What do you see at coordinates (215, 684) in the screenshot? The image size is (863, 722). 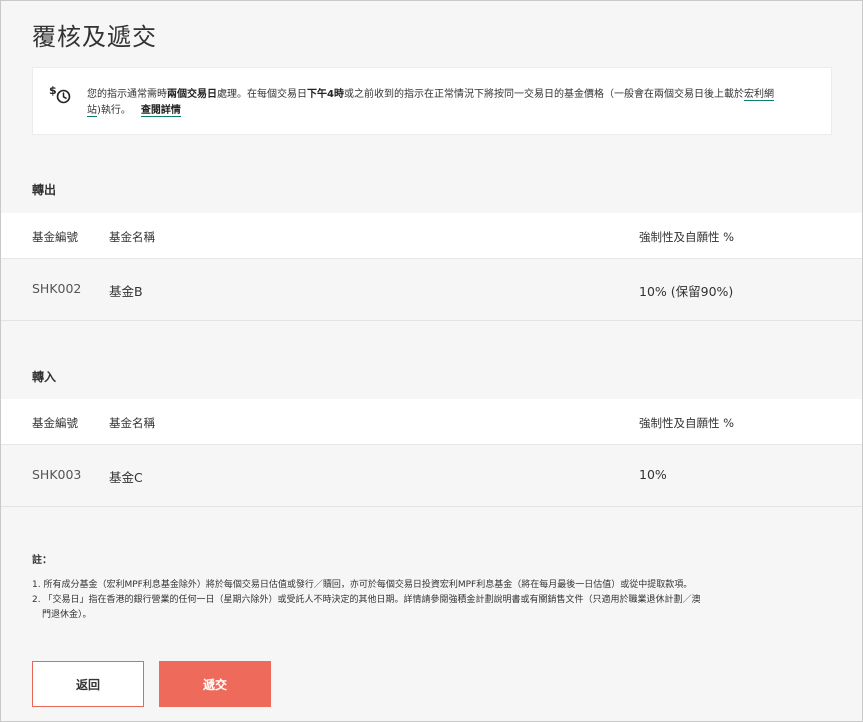 I see `submit-button: 遞交` at bounding box center [215, 684].